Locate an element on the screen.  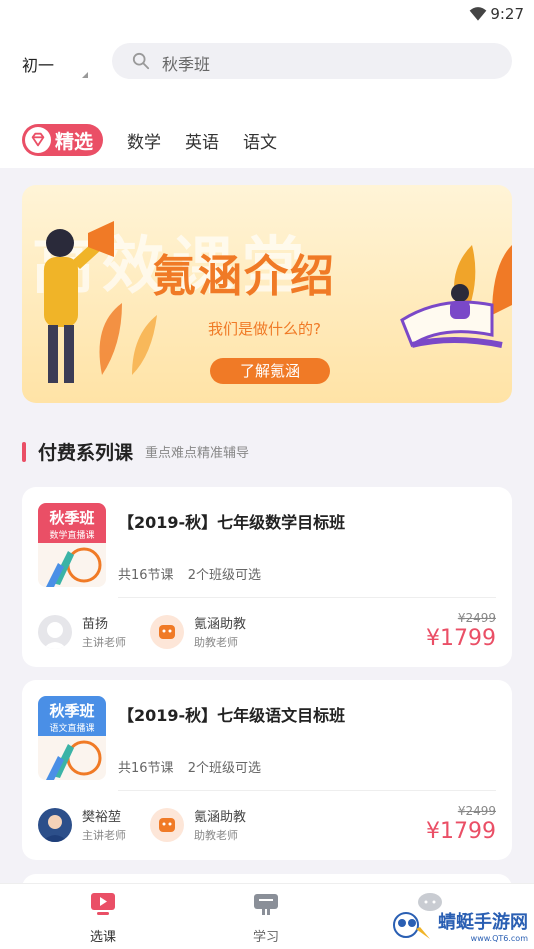
header: 初一 秋季班 精选 数学 英语 语文 is located at coordinates (267, 98).